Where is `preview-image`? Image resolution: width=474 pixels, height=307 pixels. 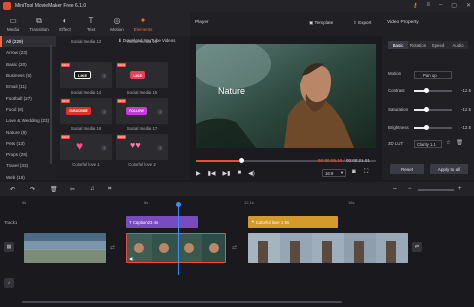
preview-image is located at coordinates (286, 96).